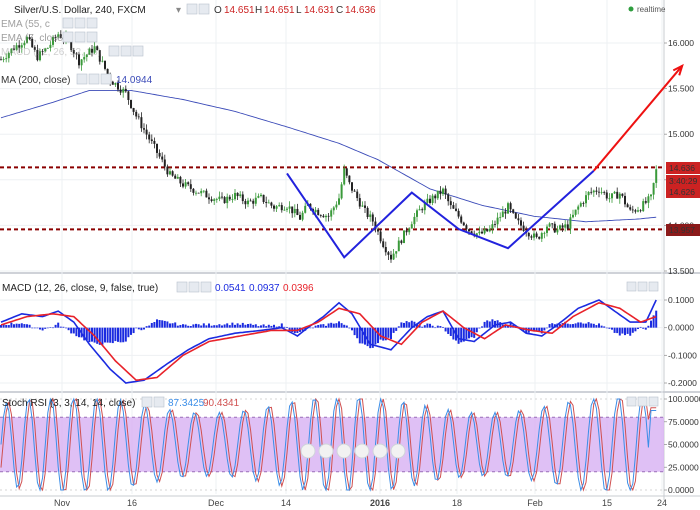  What do you see at coordinates (308, 451) in the screenshot?
I see `zoom-out-icon` at bounding box center [308, 451].